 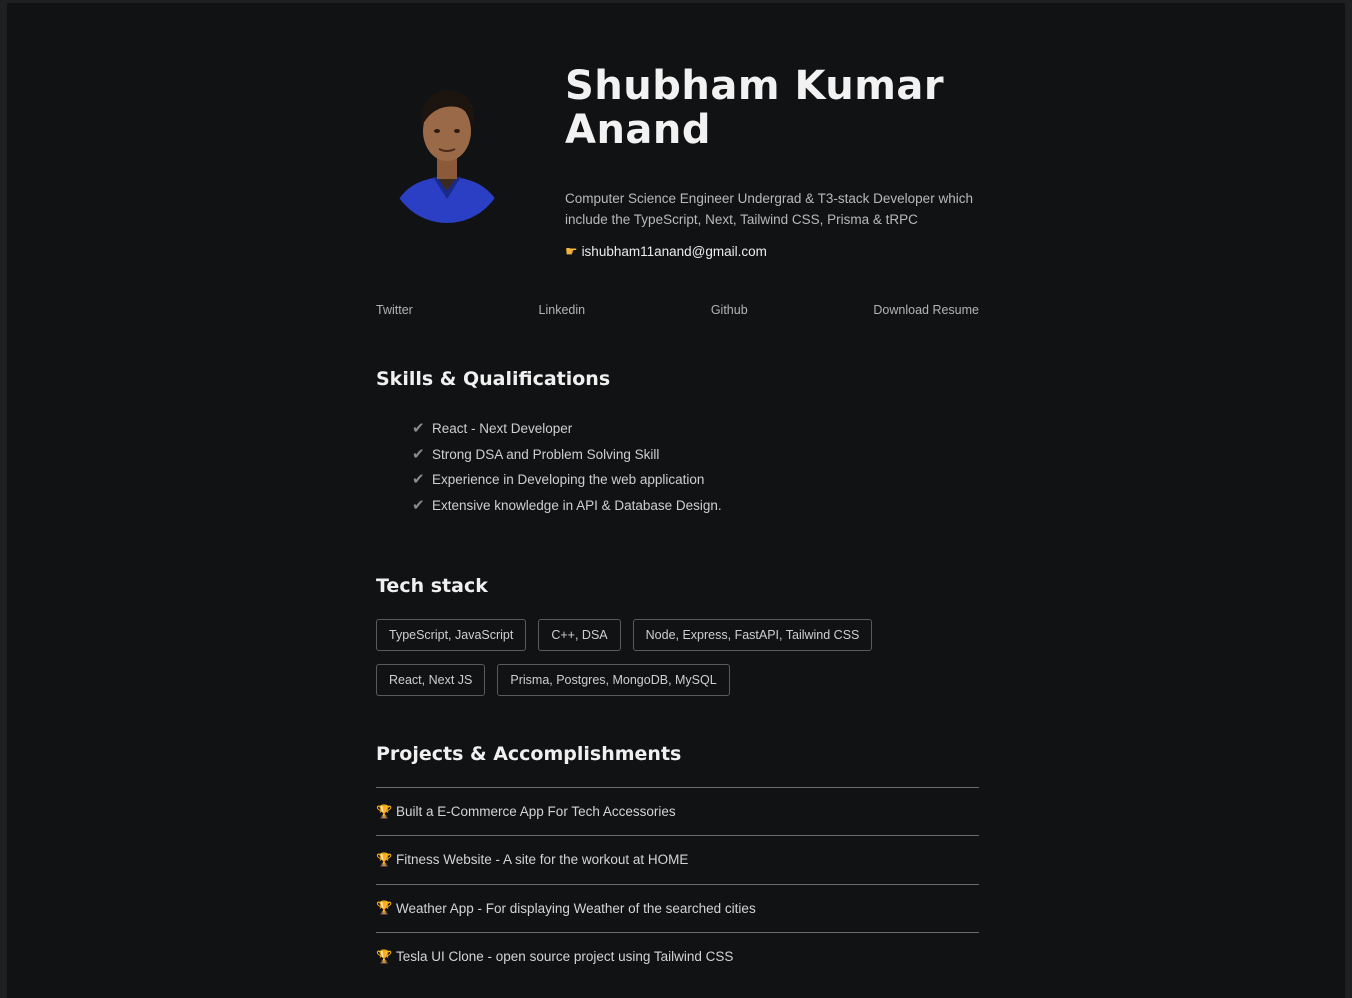 What do you see at coordinates (502, 428) in the screenshot?
I see `skill-label: React - Next Developer` at bounding box center [502, 428].